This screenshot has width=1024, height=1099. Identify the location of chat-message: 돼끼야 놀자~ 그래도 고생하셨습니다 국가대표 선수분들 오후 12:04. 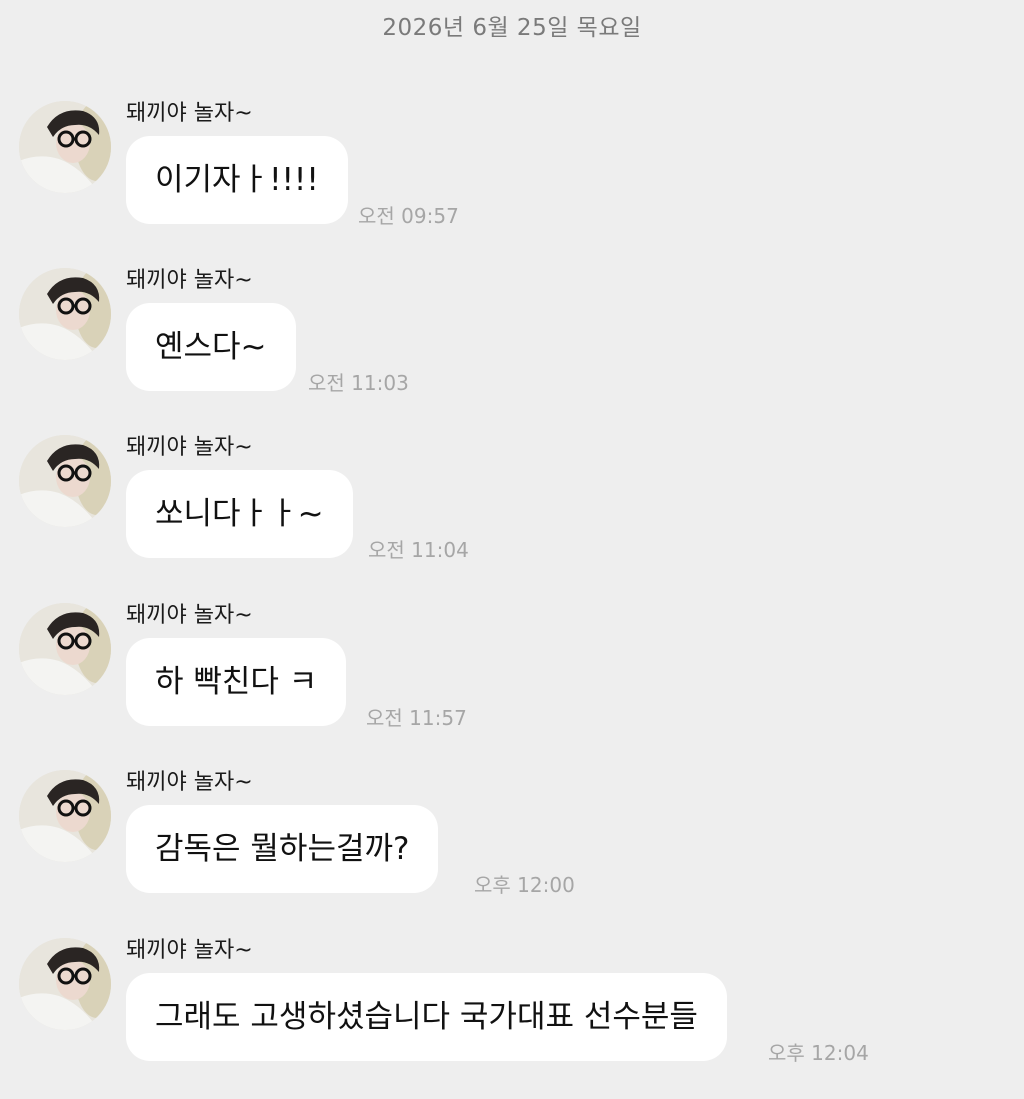
(512, 995).